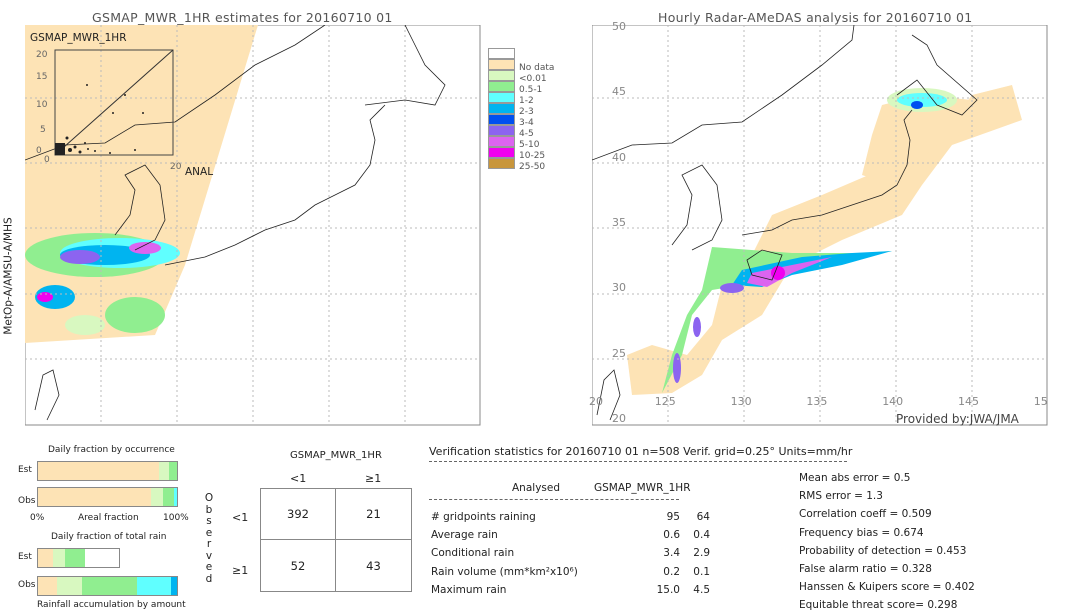  Describe the element at coordinates (336, 455) in the screenshot. I see `contingency-header: GSMAP_MWR_1HR` at that location.